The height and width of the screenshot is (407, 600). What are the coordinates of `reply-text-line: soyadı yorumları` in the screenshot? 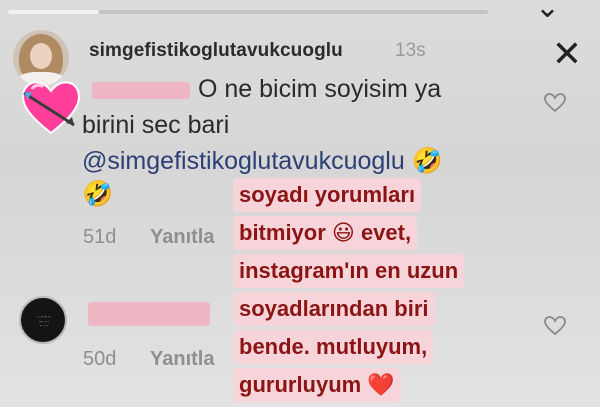 It's located at (327, 195).